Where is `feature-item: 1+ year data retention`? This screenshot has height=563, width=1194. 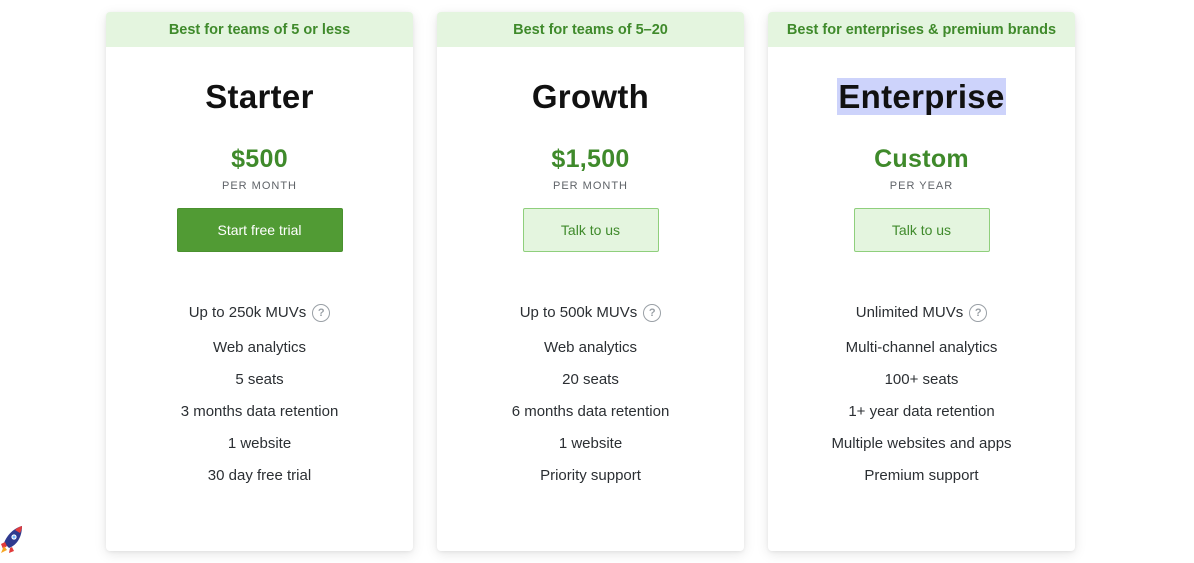
feature-item: 1+ year data retention is located at coordinates (921, 411).